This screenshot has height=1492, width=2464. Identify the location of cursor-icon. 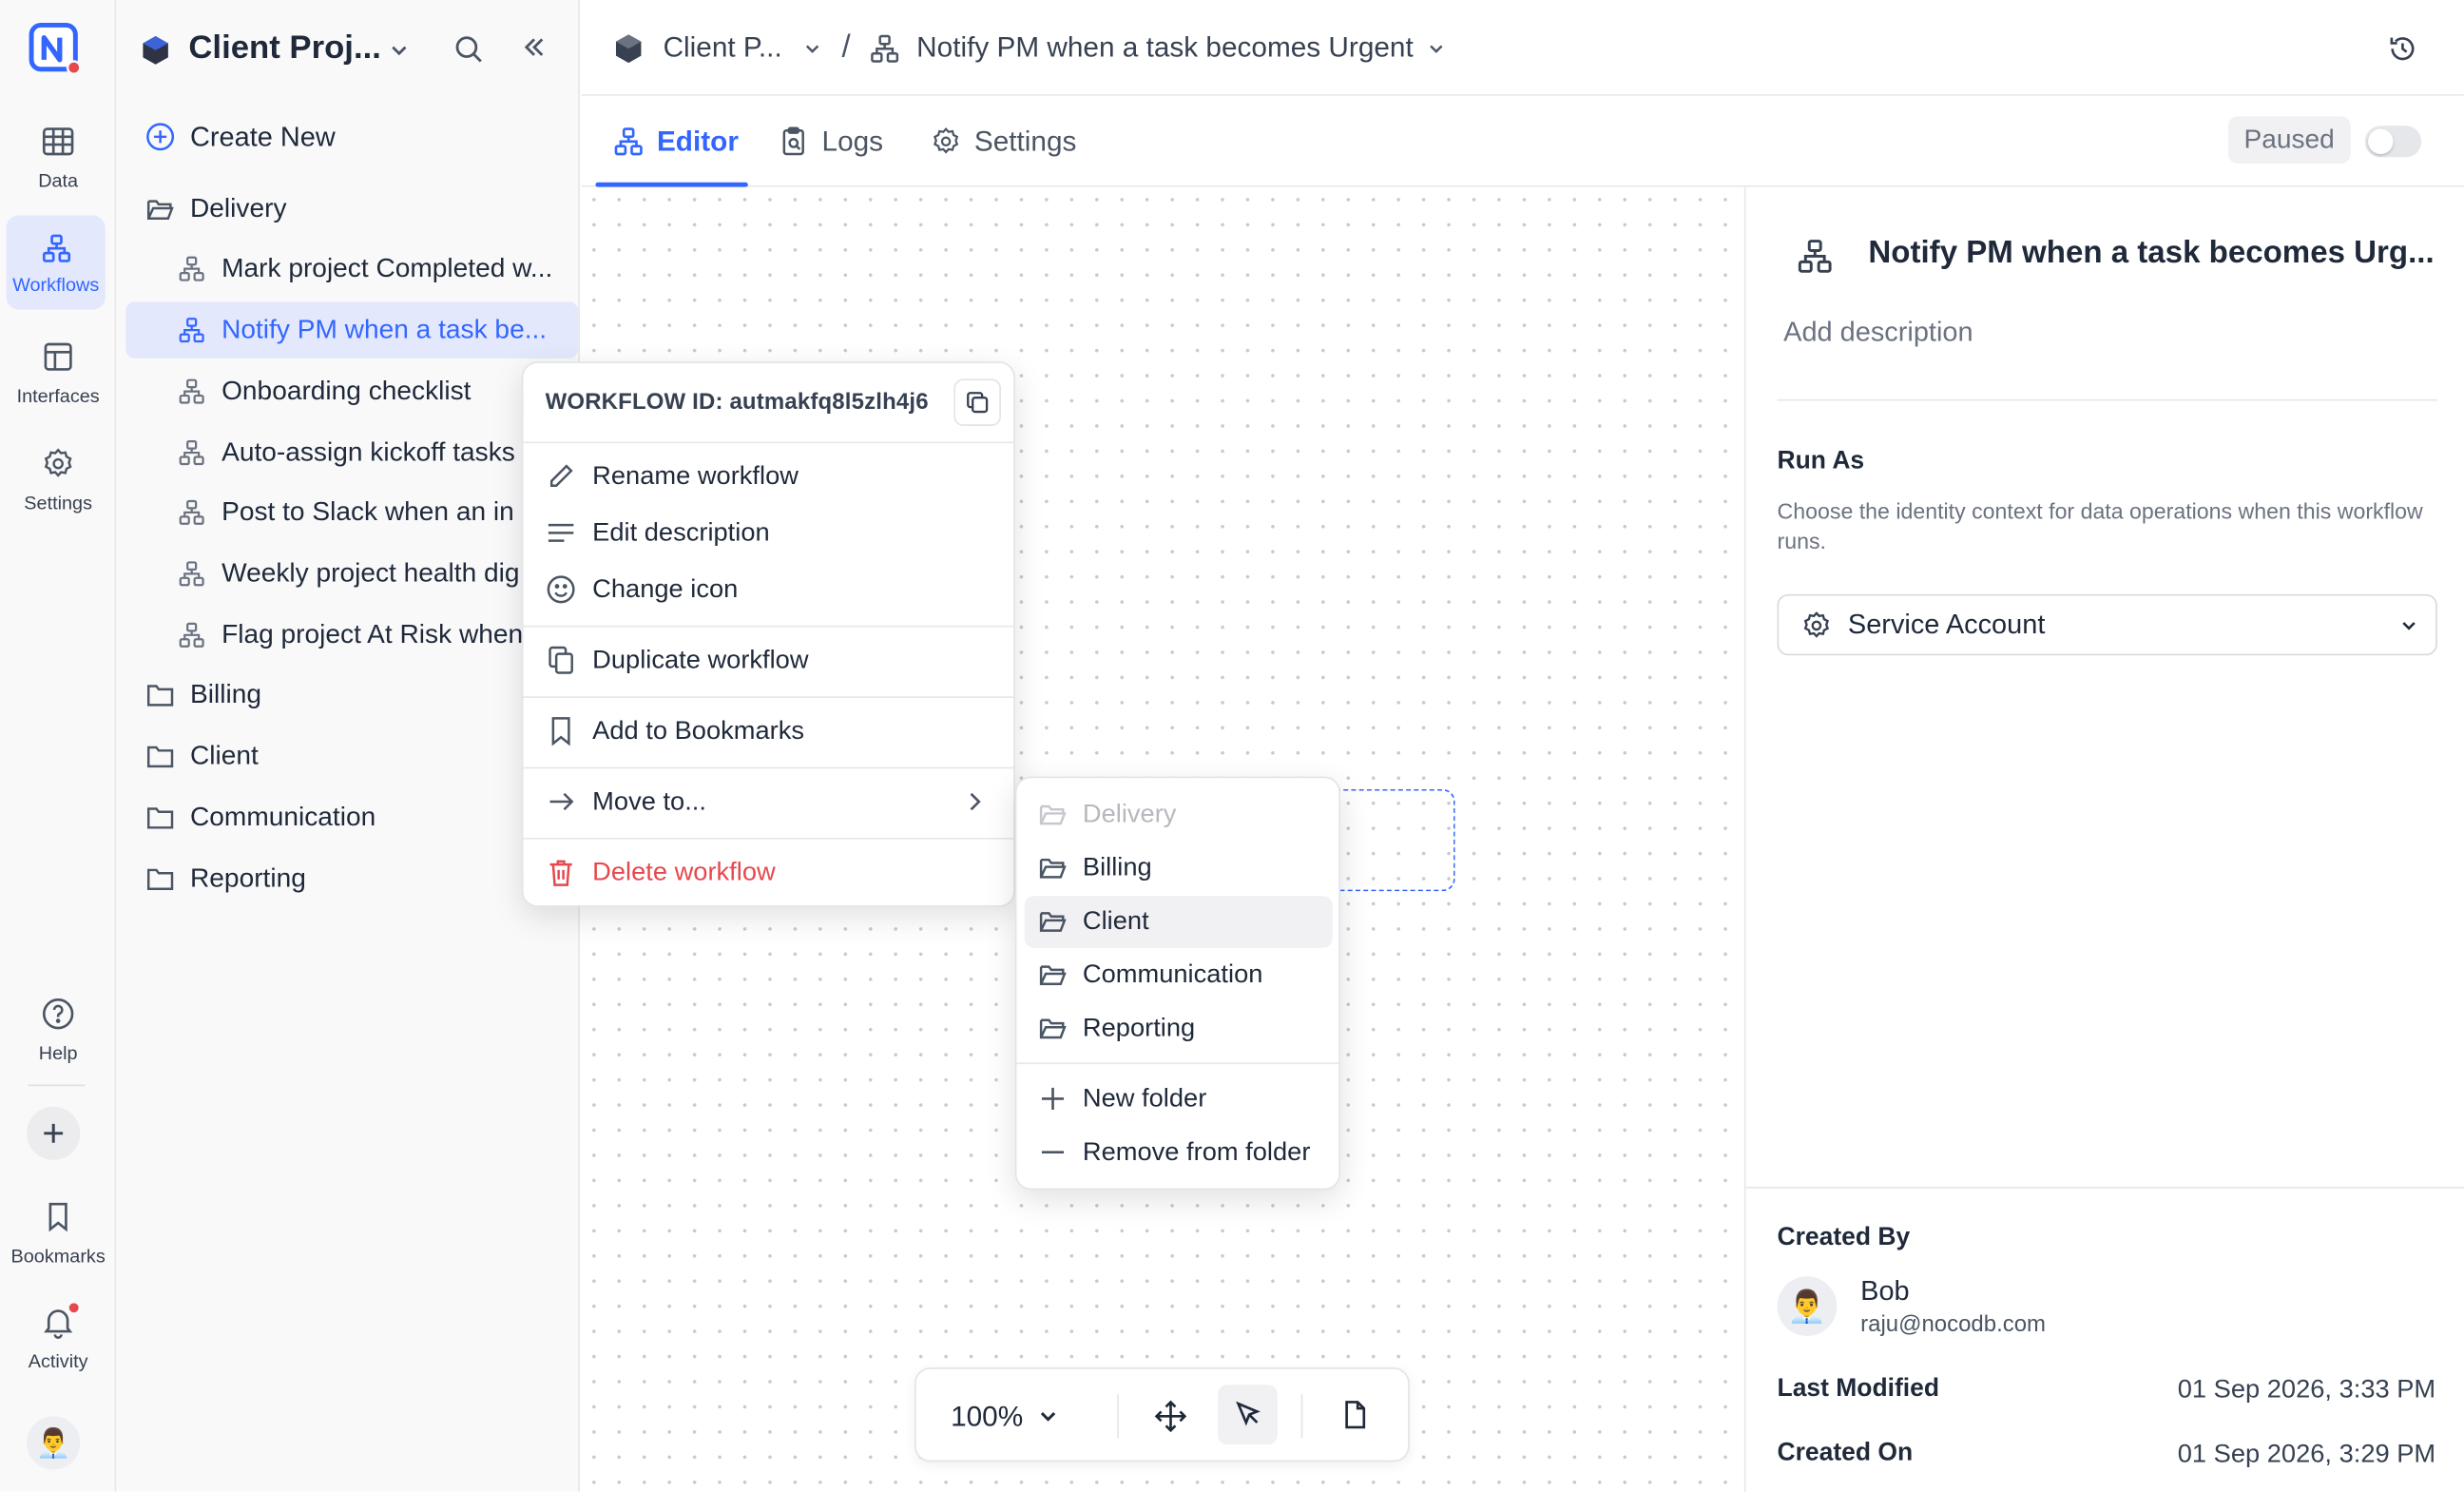
(1248, 1413).